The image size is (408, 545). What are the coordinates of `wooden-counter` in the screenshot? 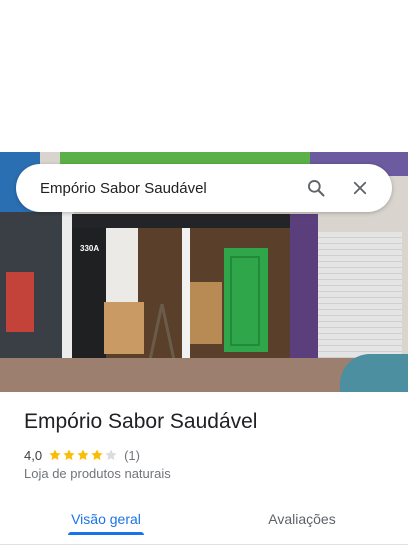 It's located at (124, 328).